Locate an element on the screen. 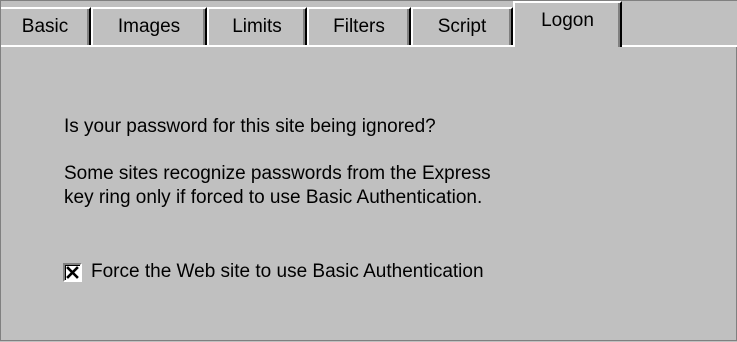 The height and width of the screenshot is (342, 737). force-basic-auth-checkbox is located at coordinates (72, 272).